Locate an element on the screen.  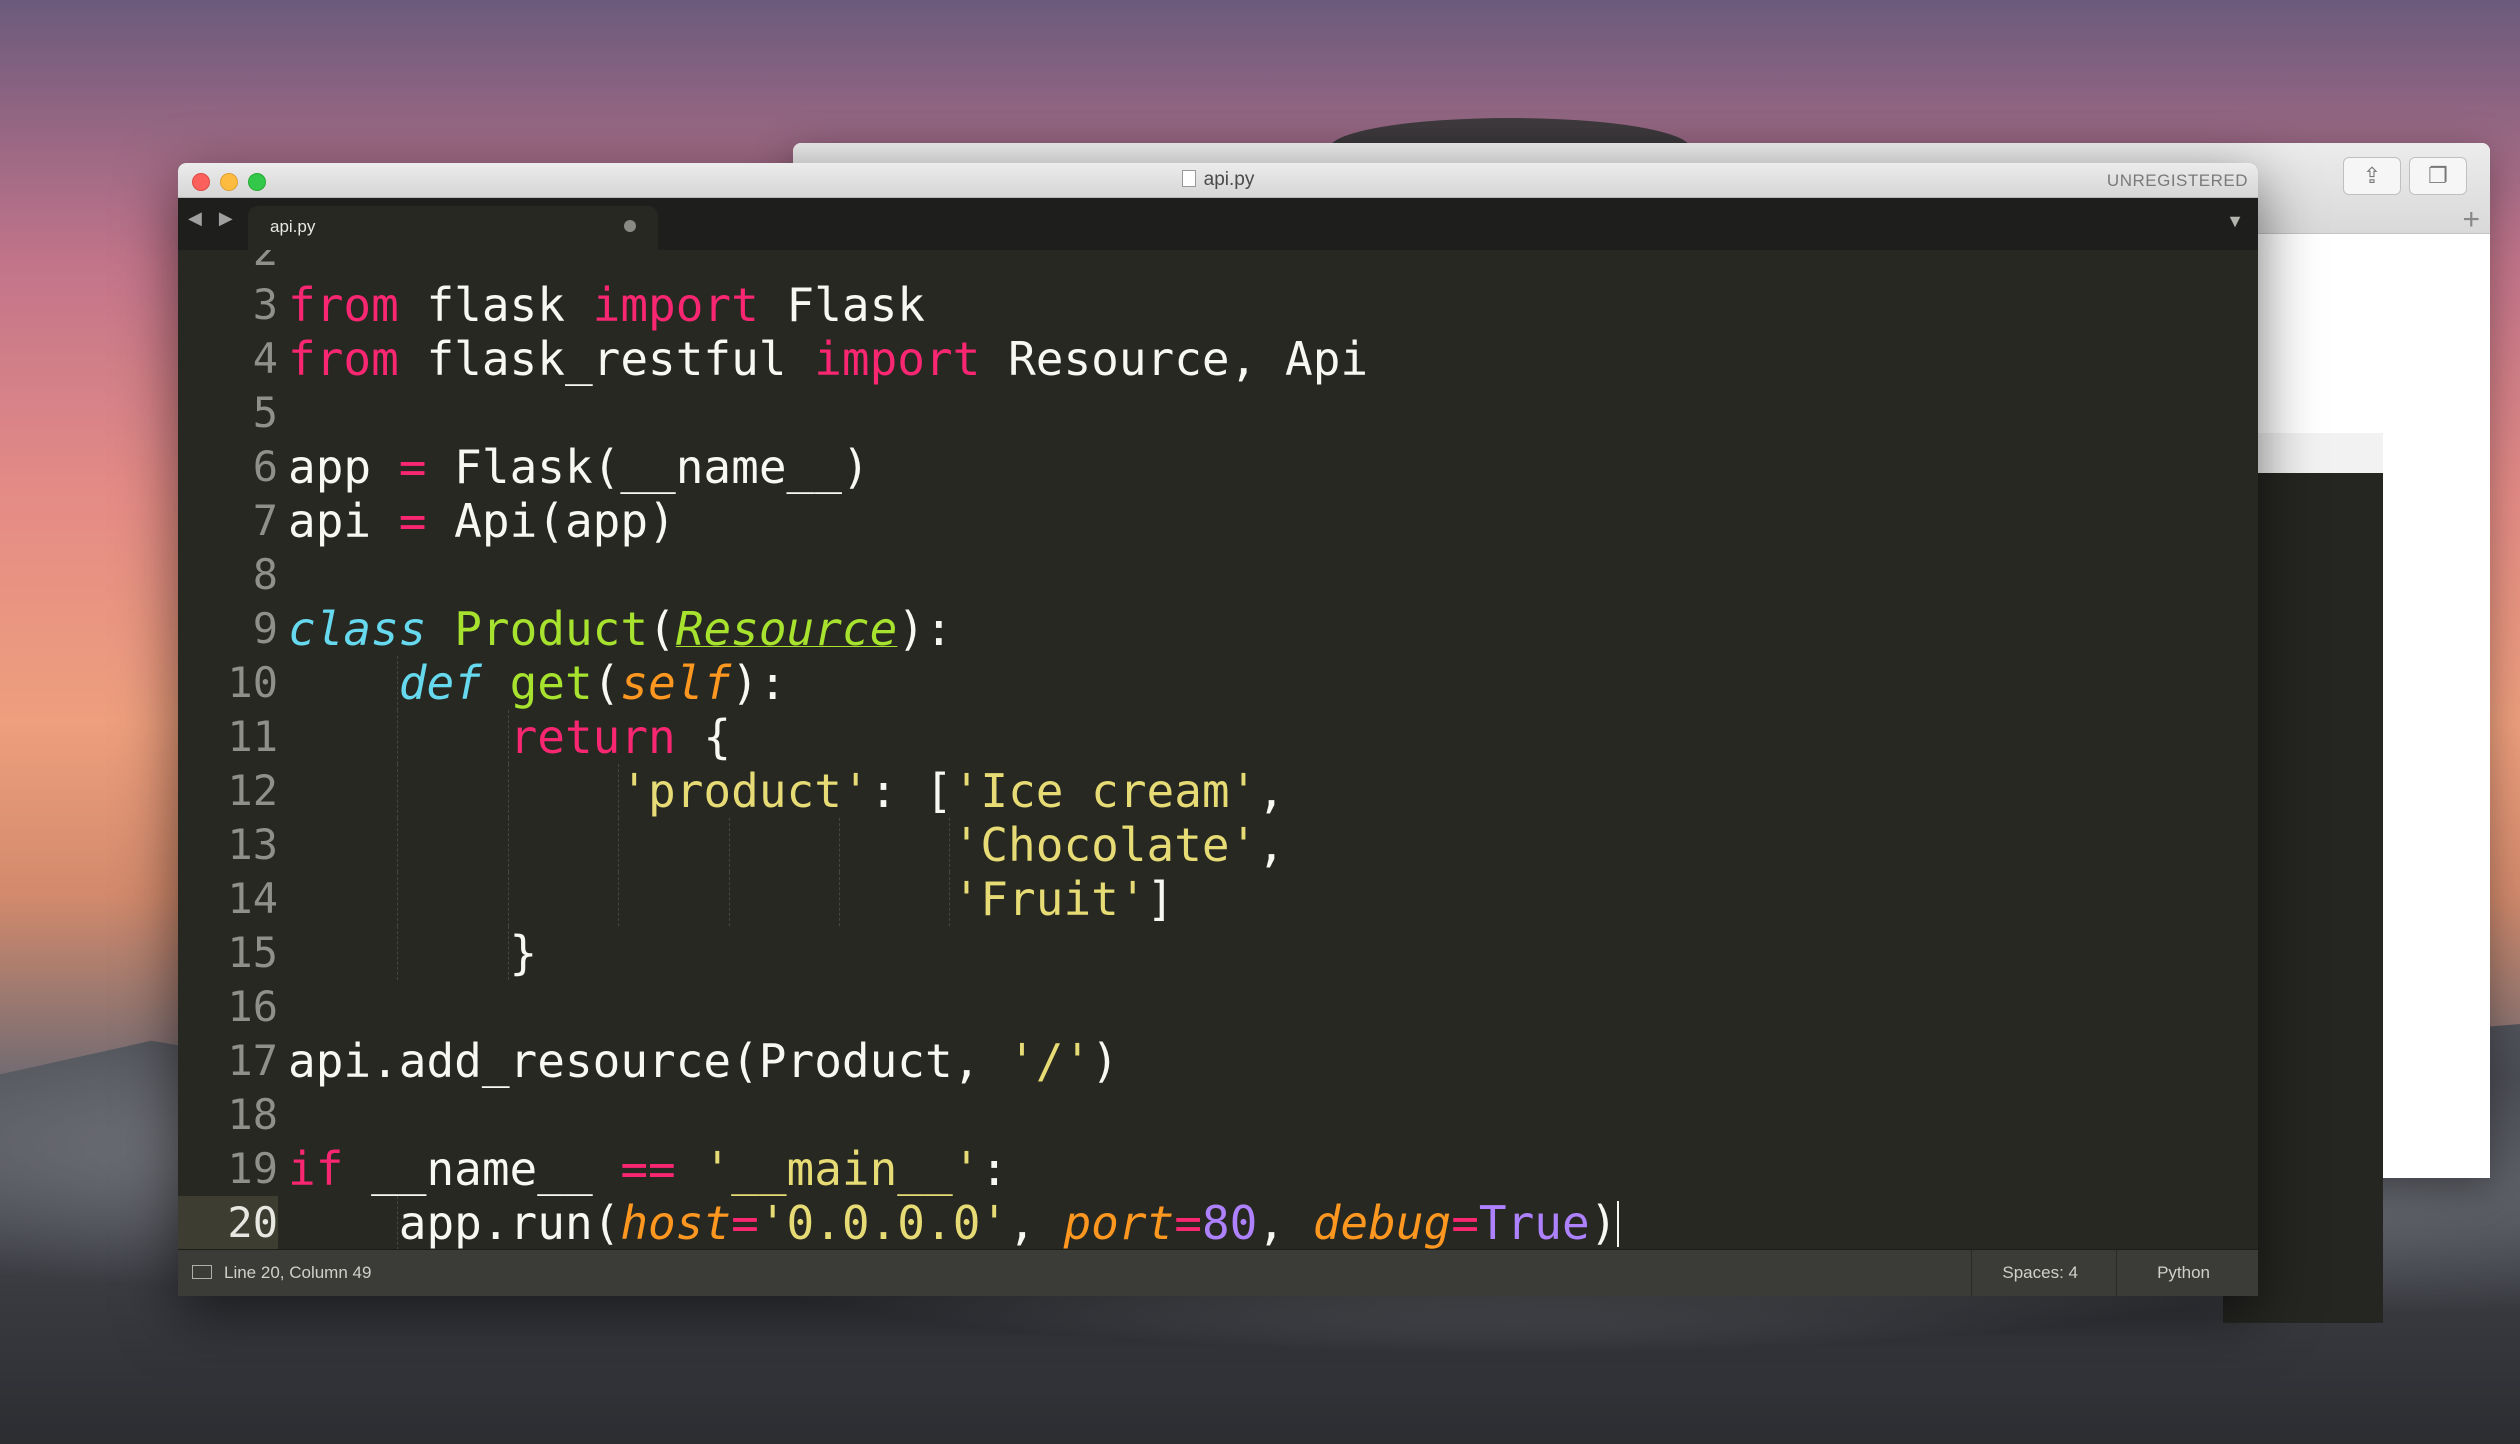
code-token: port is located at coordinates (1119, 1223).